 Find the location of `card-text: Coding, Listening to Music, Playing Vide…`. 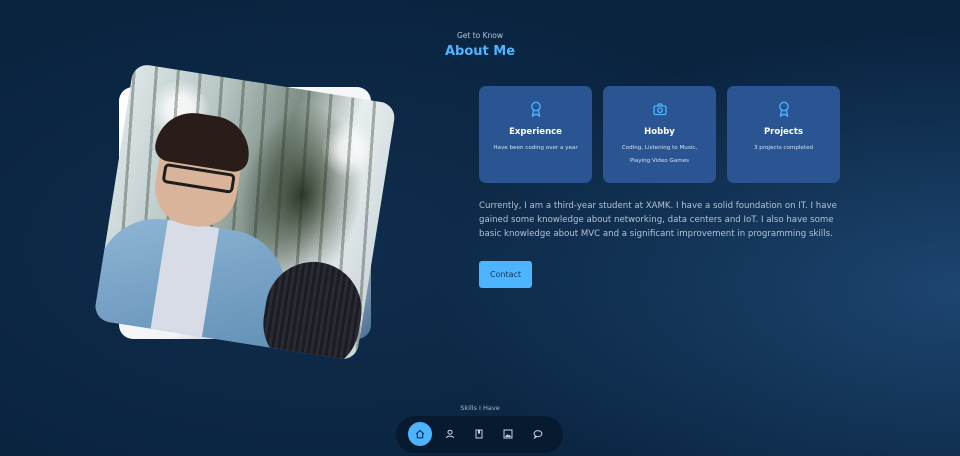

card-text: Coding, Listening to Music, Playing Vide… is located at coordinates (659, 154).